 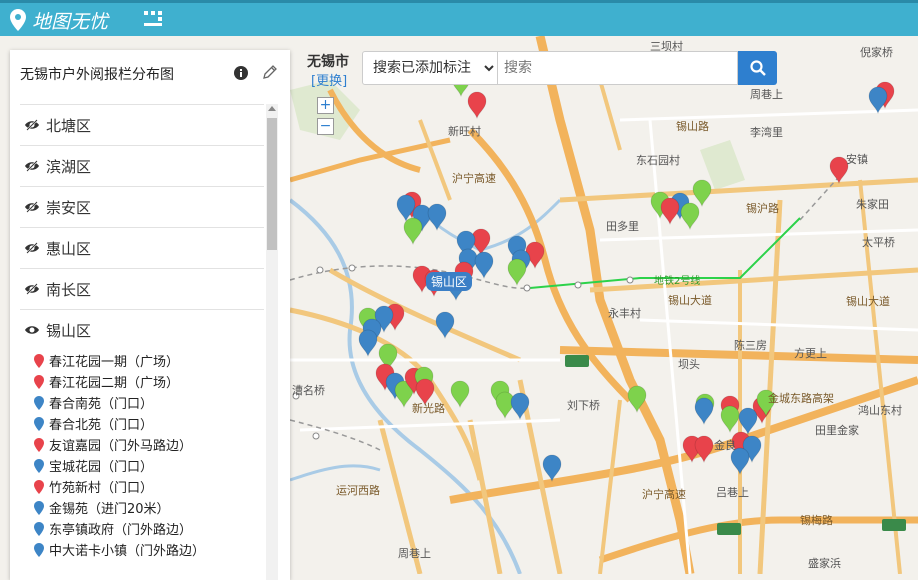 I want to click on scroll-thumb, so click(x=272, y=184).